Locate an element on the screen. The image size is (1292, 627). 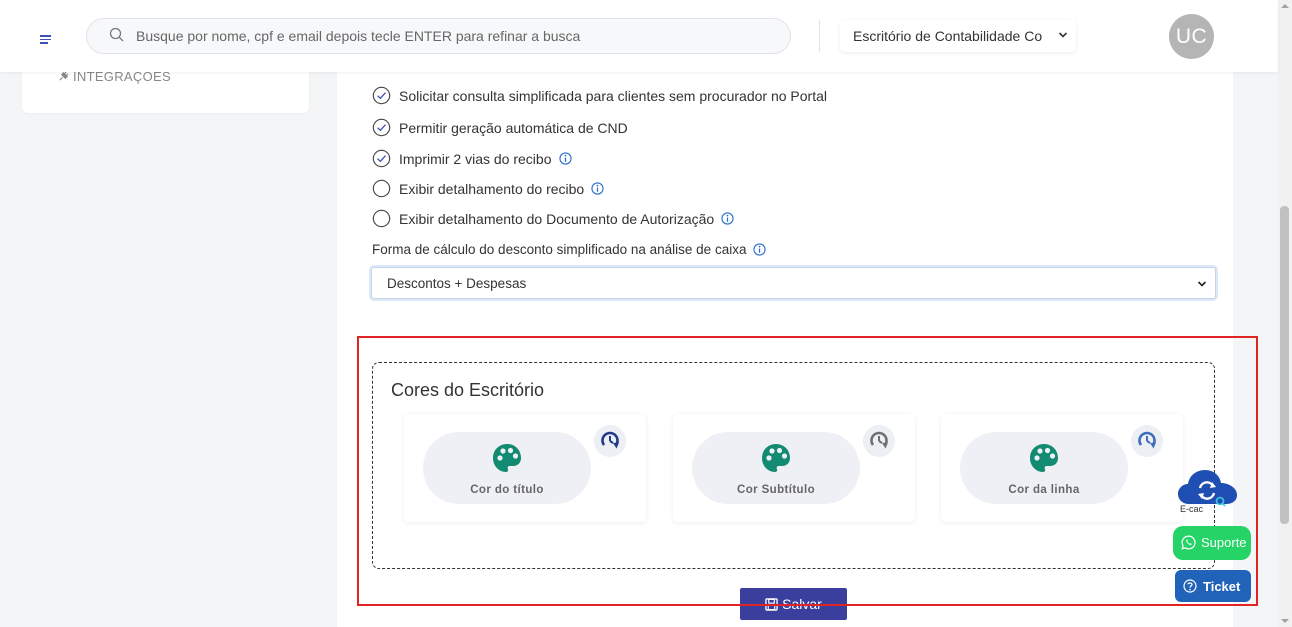
whatsapp-icon is located at coordinates (1188, 542).